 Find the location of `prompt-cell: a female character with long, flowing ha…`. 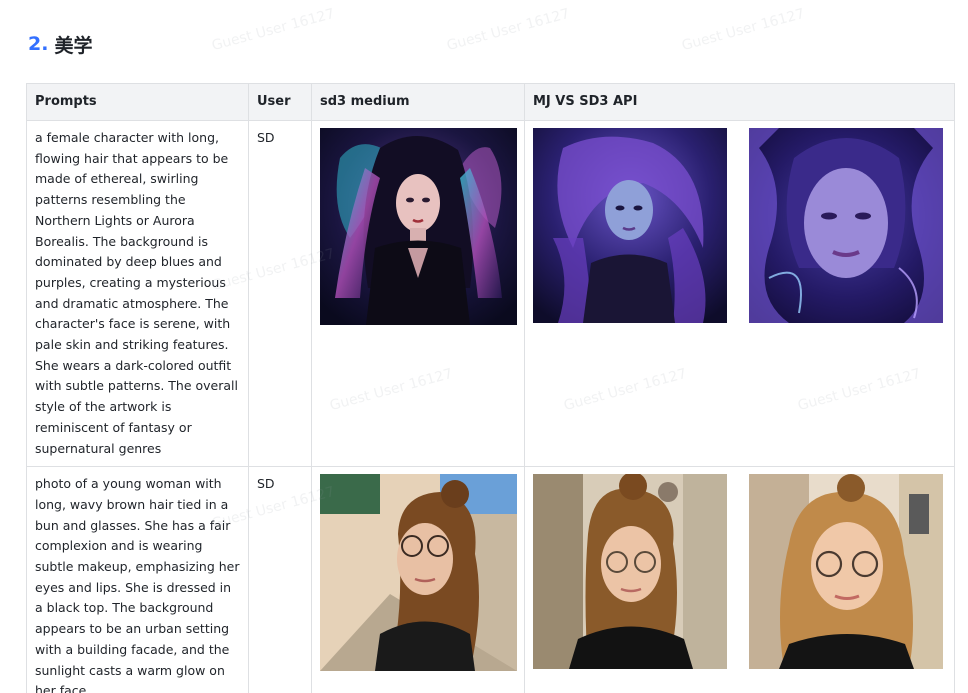

prompt-cell: a female character with long, flowing ha… is located at coordinates (137, 293).